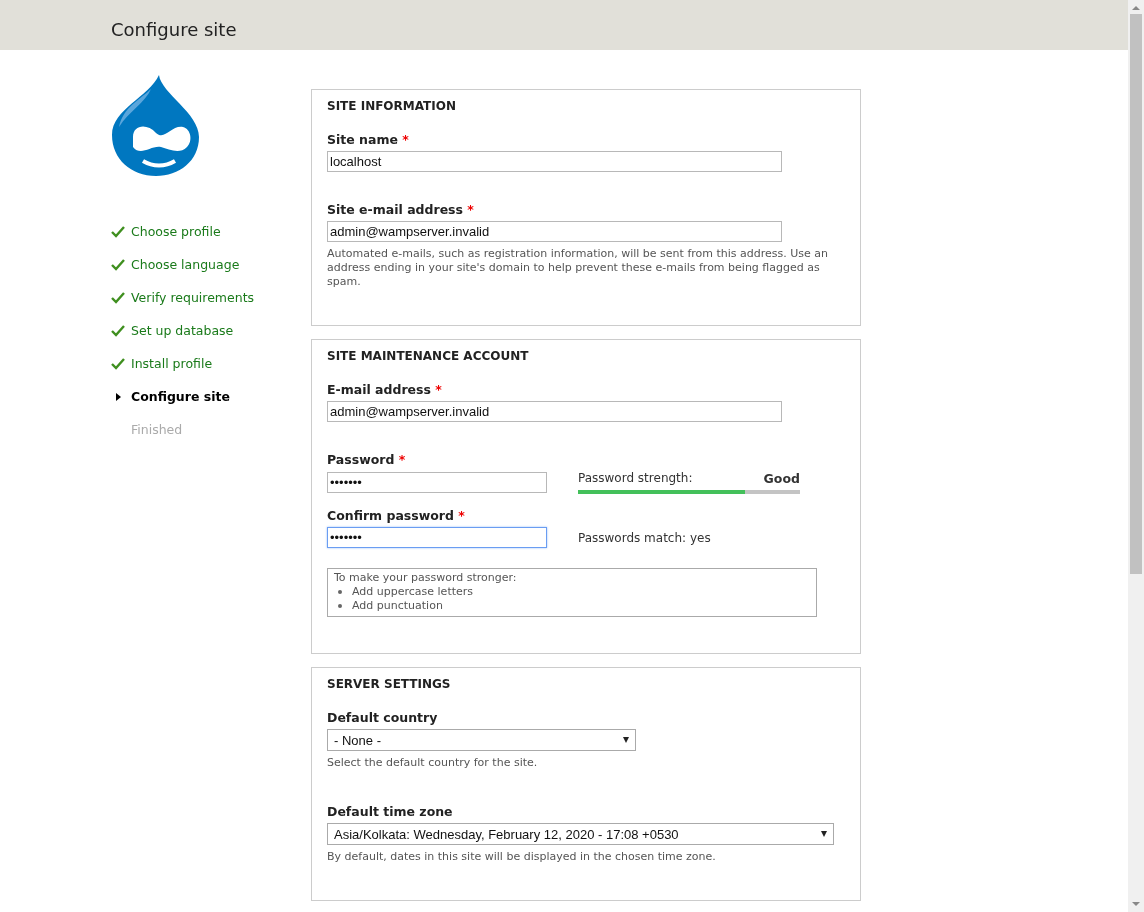 The width and height of the screenshot is (1144, 912). What do you see at coordinates (578, 268) in the screenshot?
I see `field-description: Automated e-mails, such as registration information, will be sent from this address. Use an address ending in your site's domain to help prevent these e-mails from being flagged as spam.` at bounding box center [578, 268].